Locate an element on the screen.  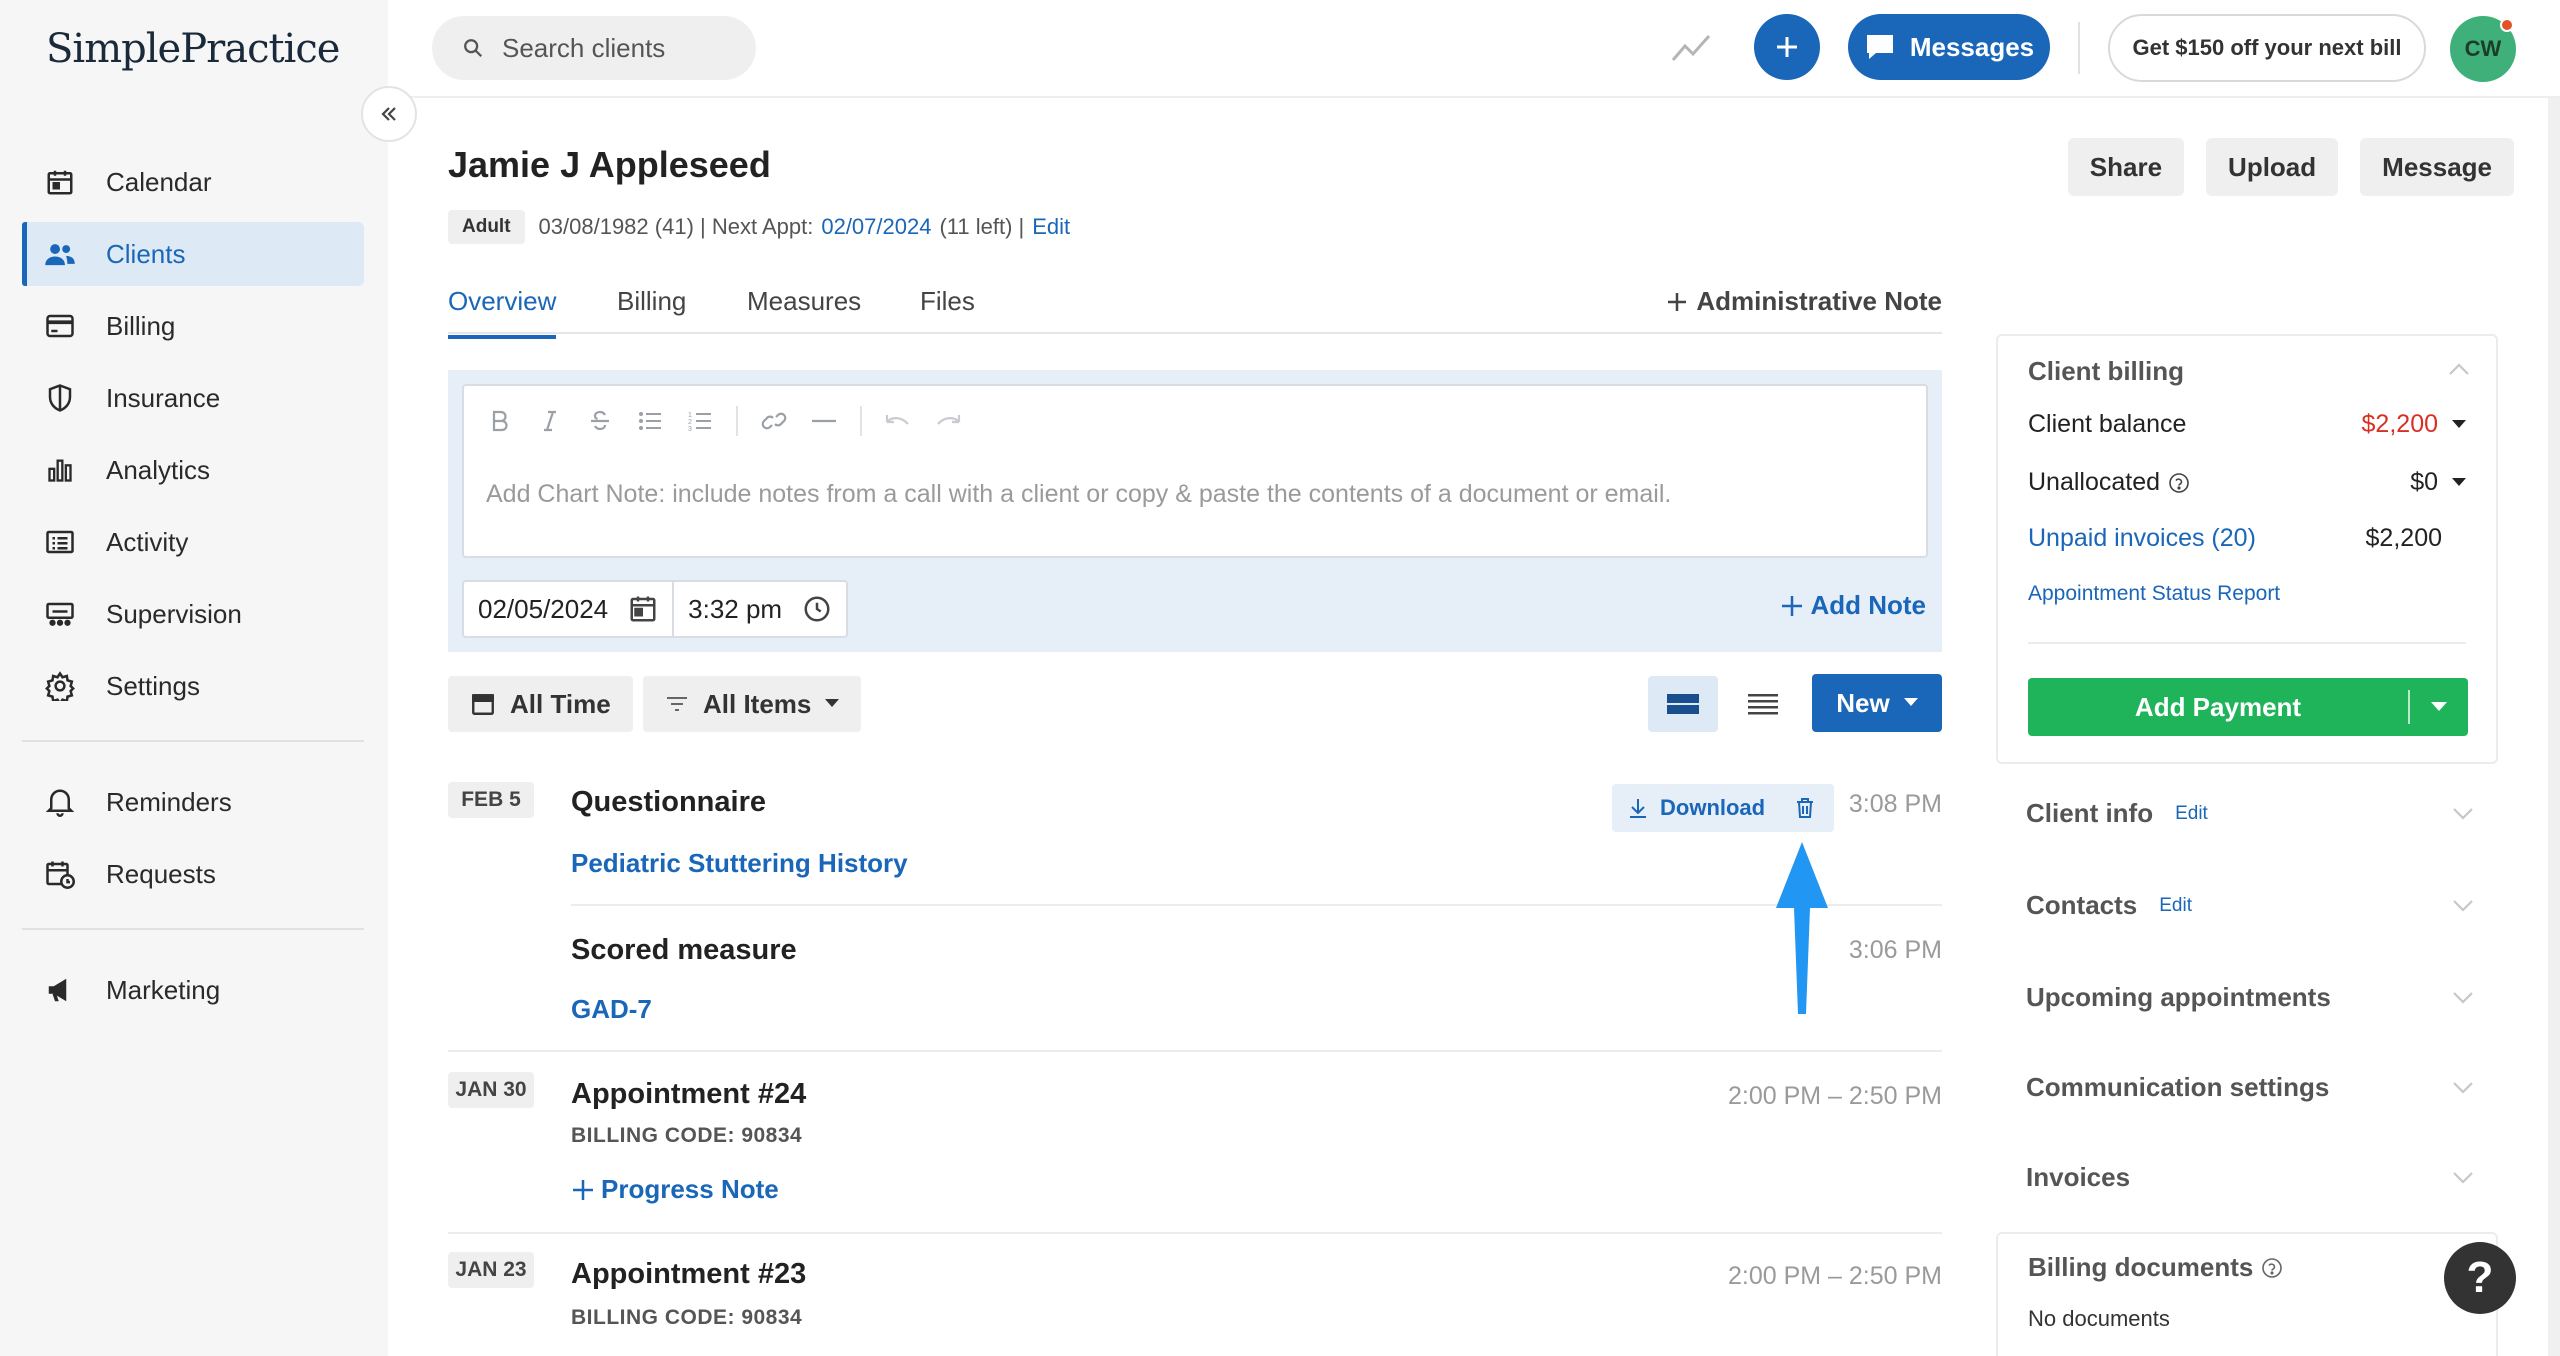
next-appt-link: 02/07/2024 is located at coordinates (876, 227).